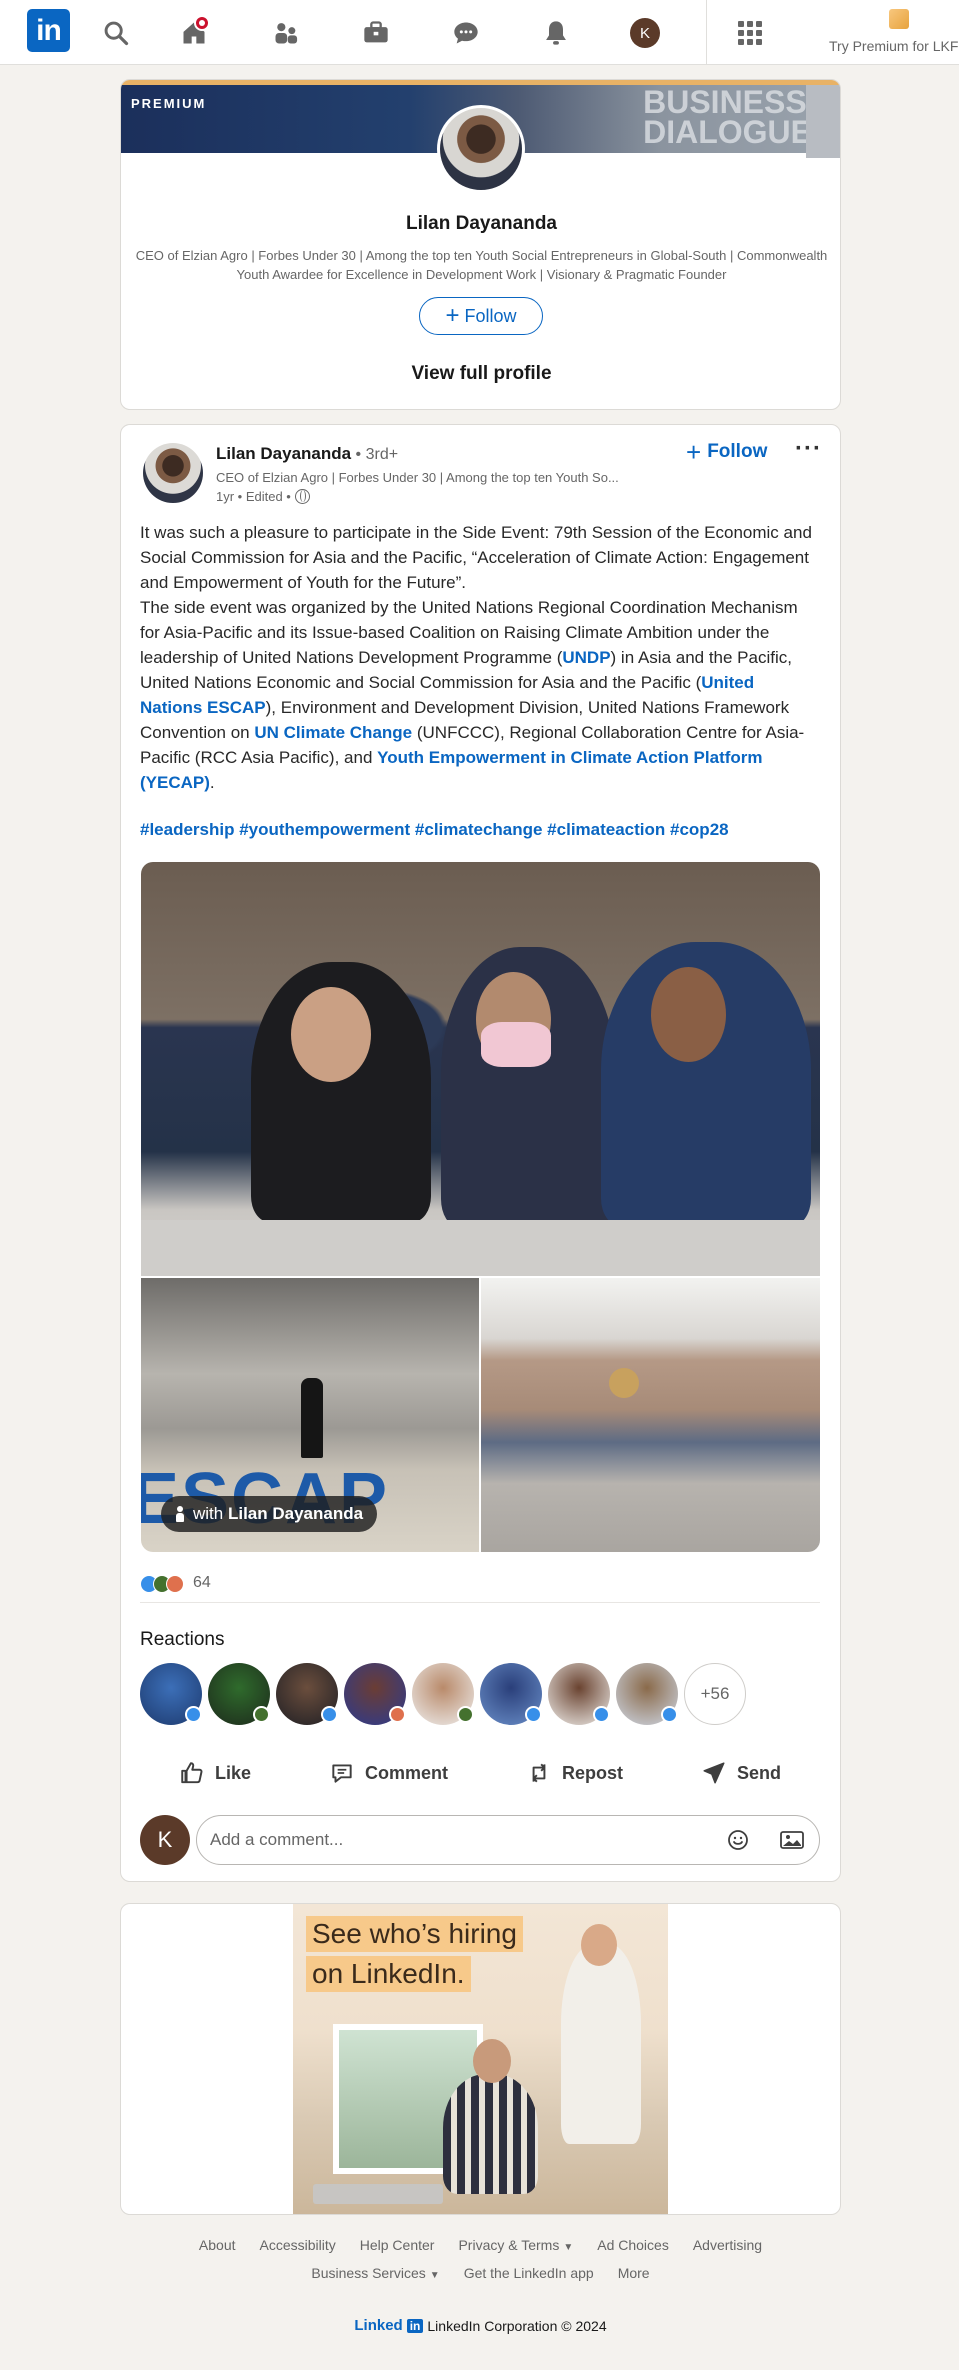 The width and height of the screenshot is (959, 2370). I want to click on caret-down-icon: ▼, so click(568, 2247).